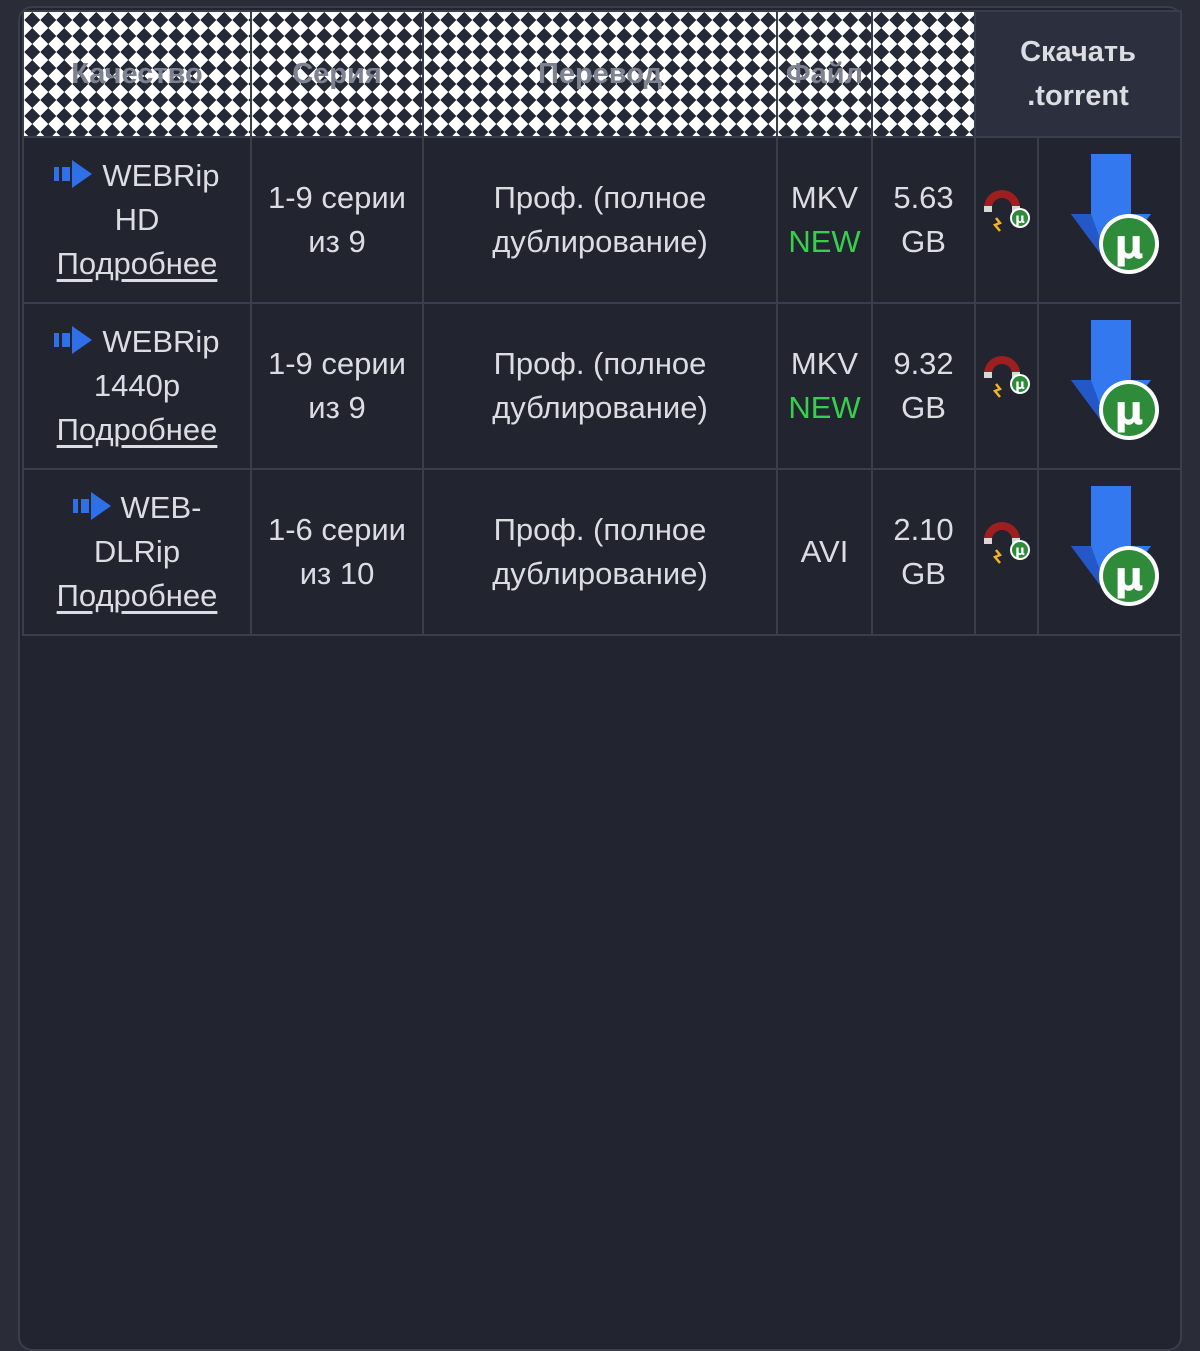 This screenshot has width=1200, height=1351. What do you see at coordinates (923, 363) in the screenshot?
I see `size-value: 9.32` at bounding box center [923, 363].